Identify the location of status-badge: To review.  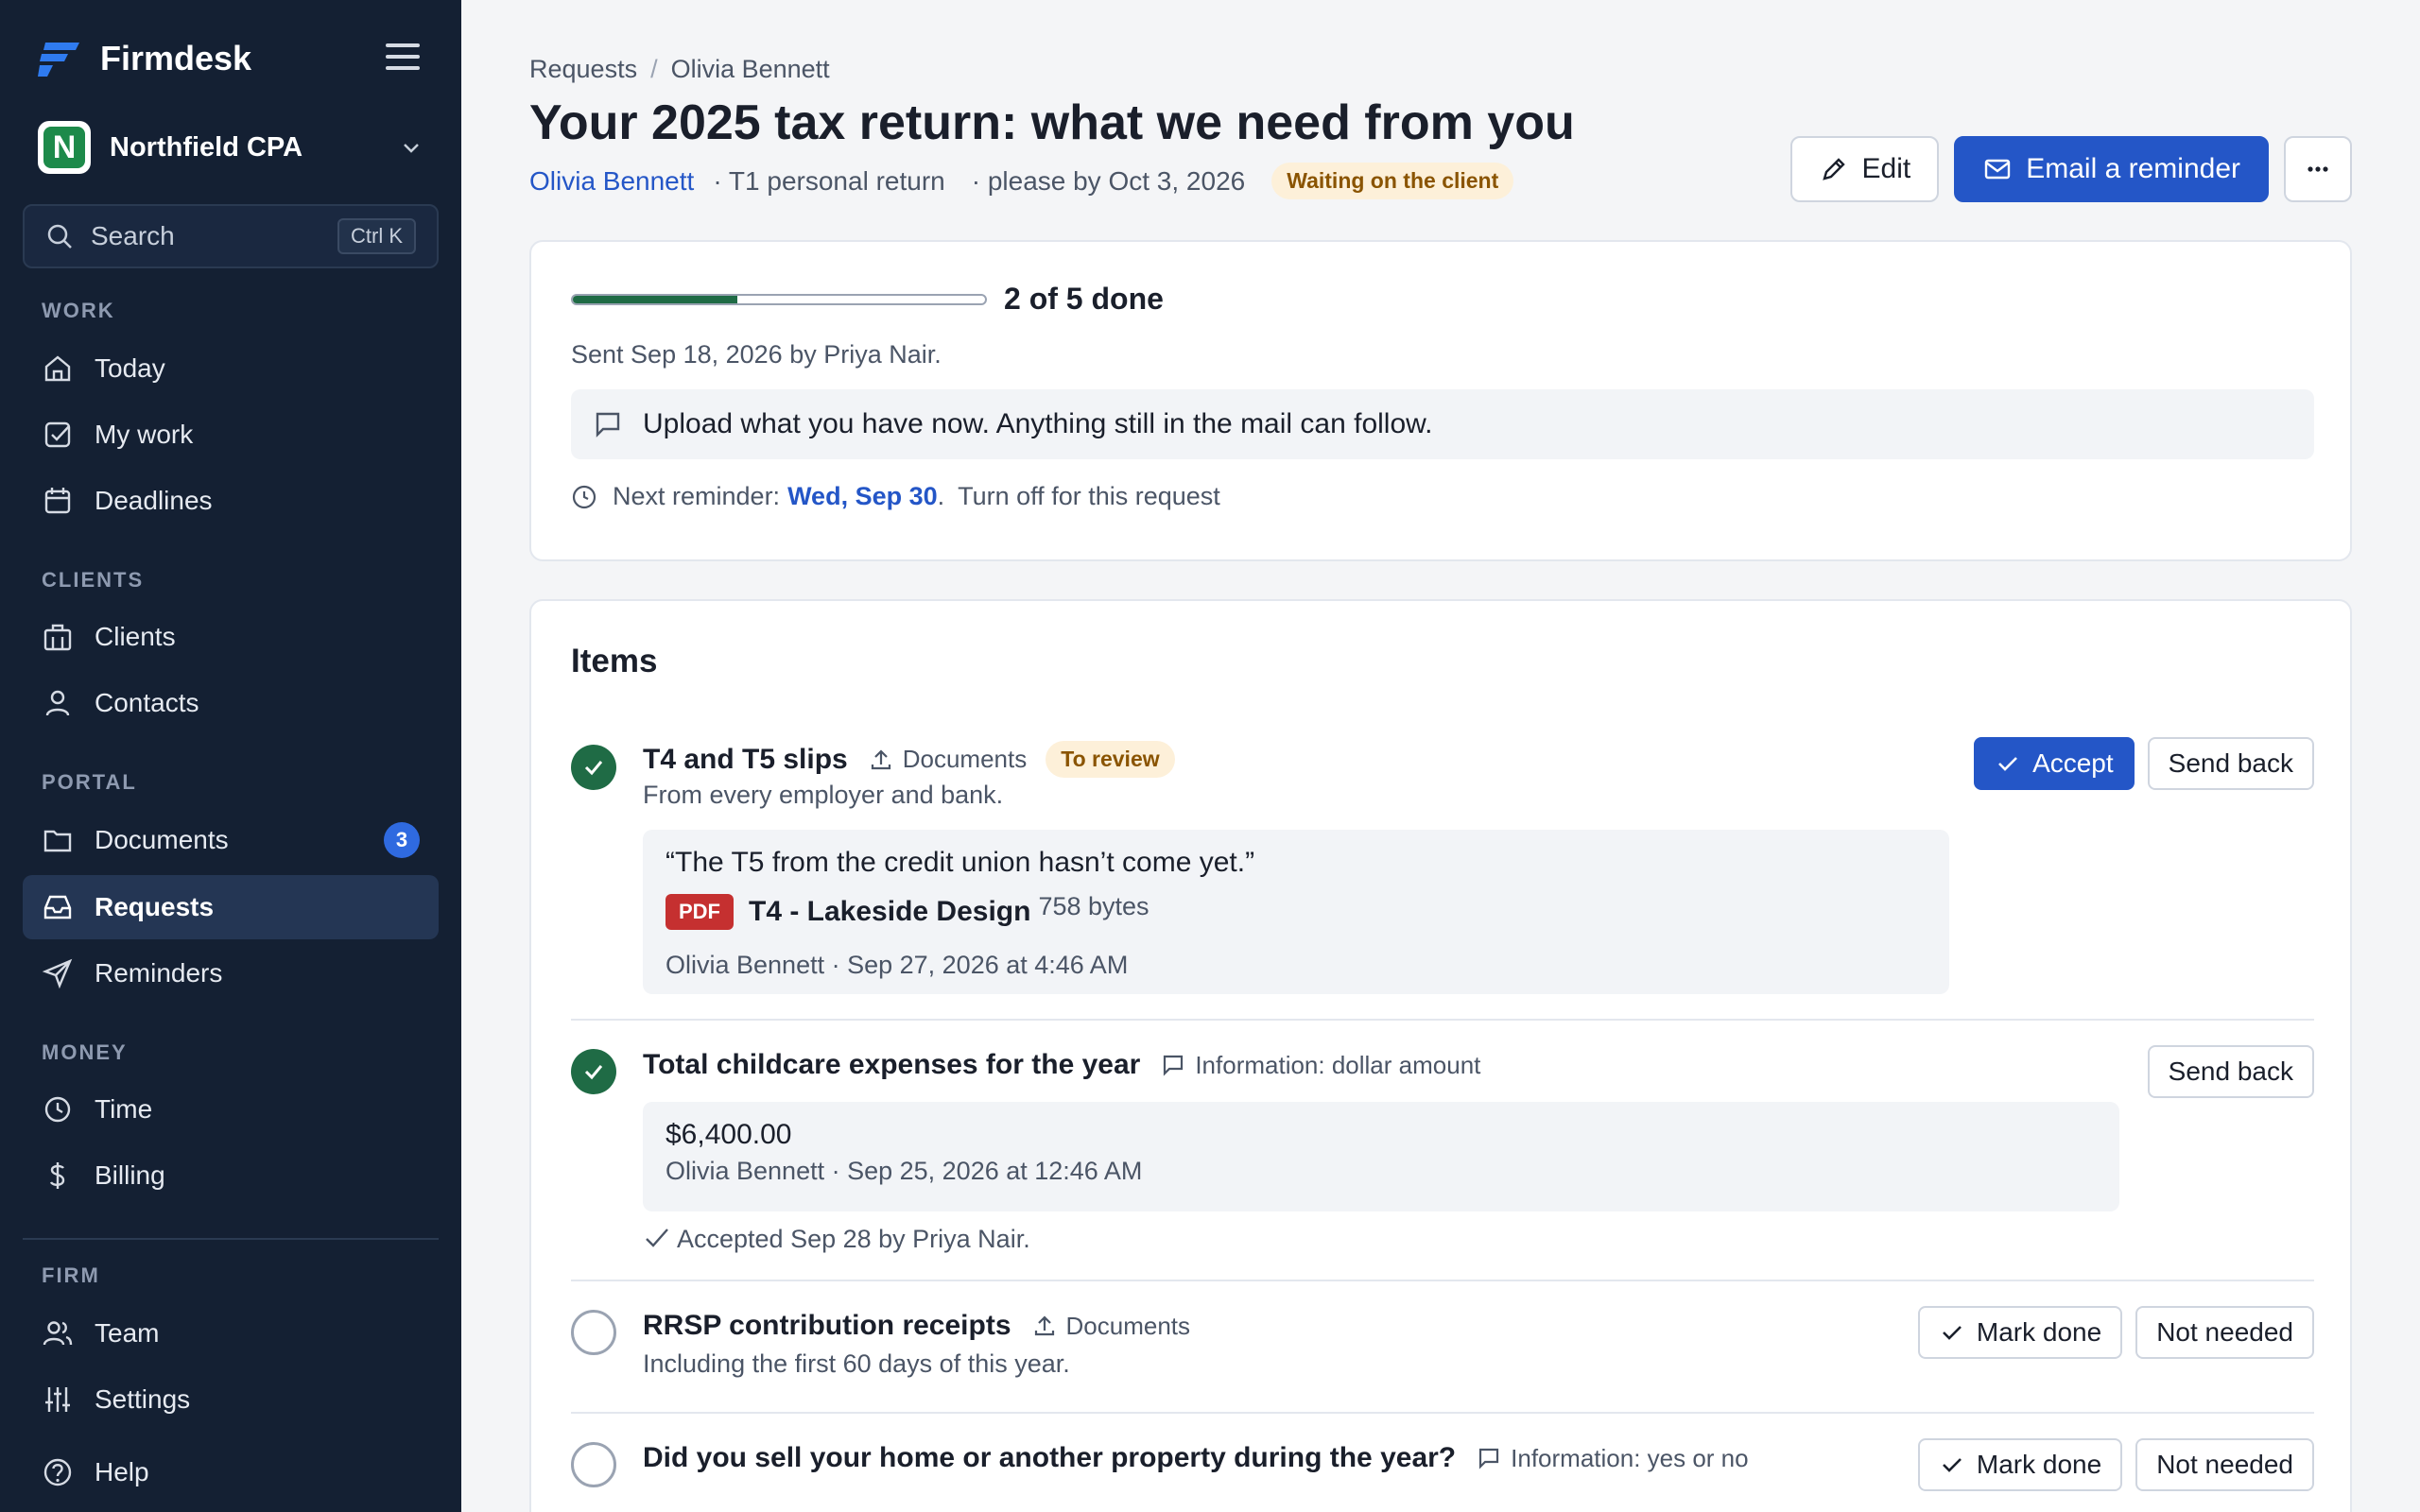
(1110, 759).